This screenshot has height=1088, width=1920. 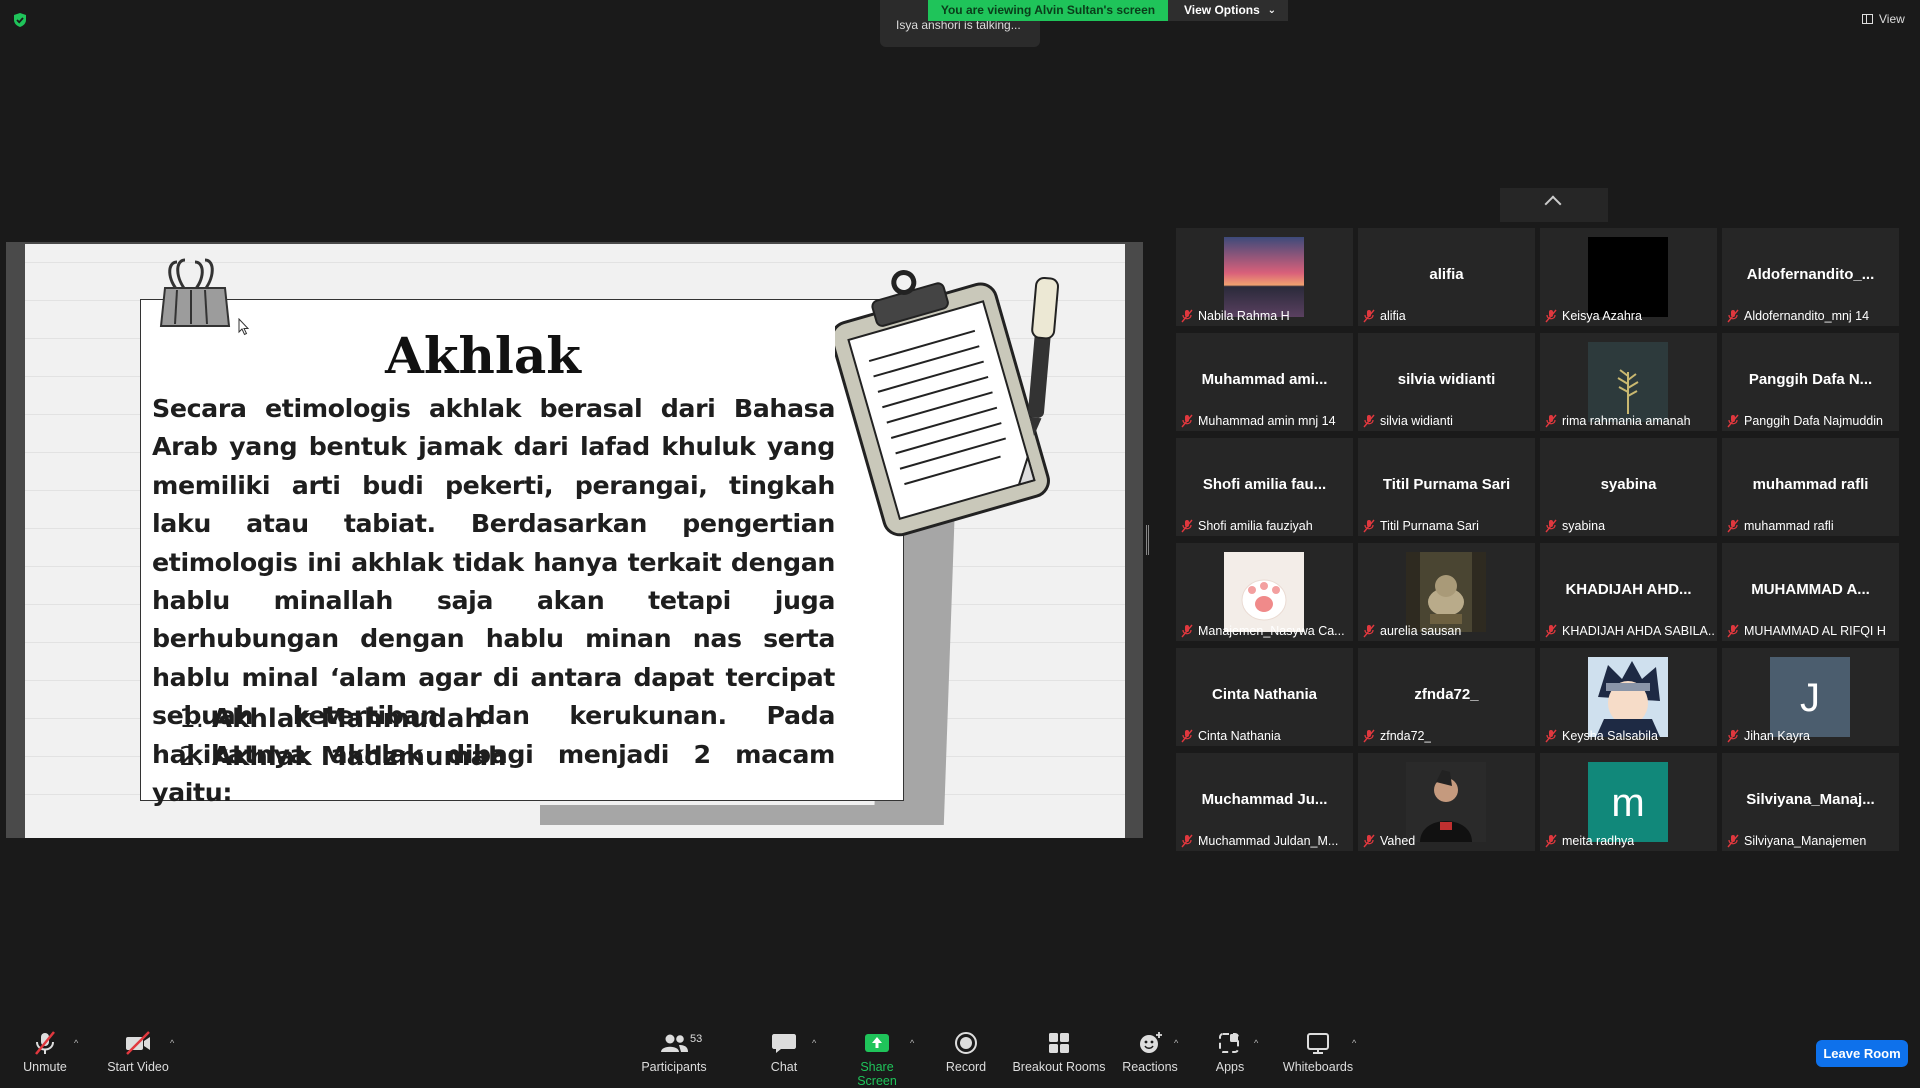 I want to click on participant-tile: Cinta Nathania Cinta Nathania, so click(x=1264, y=697).